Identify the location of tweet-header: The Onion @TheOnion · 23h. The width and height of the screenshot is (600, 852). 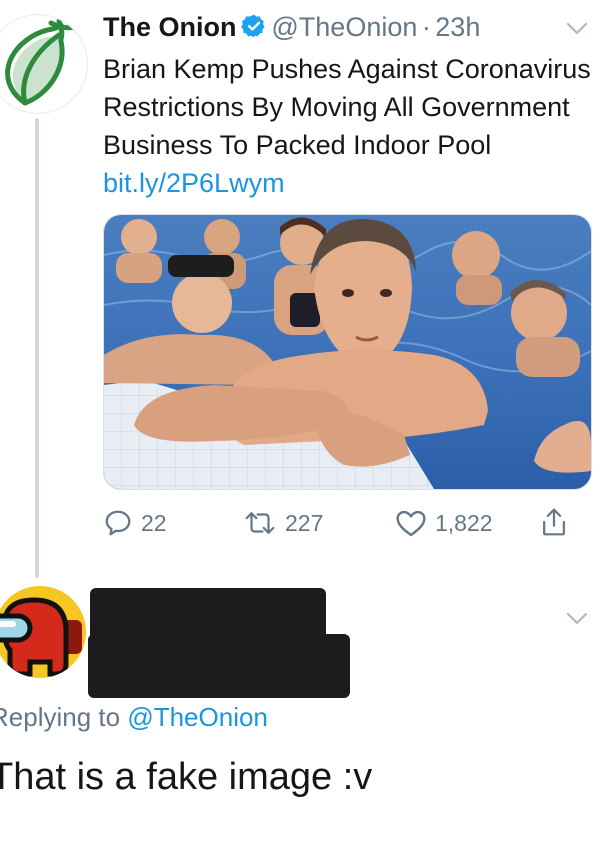
(291, 28).